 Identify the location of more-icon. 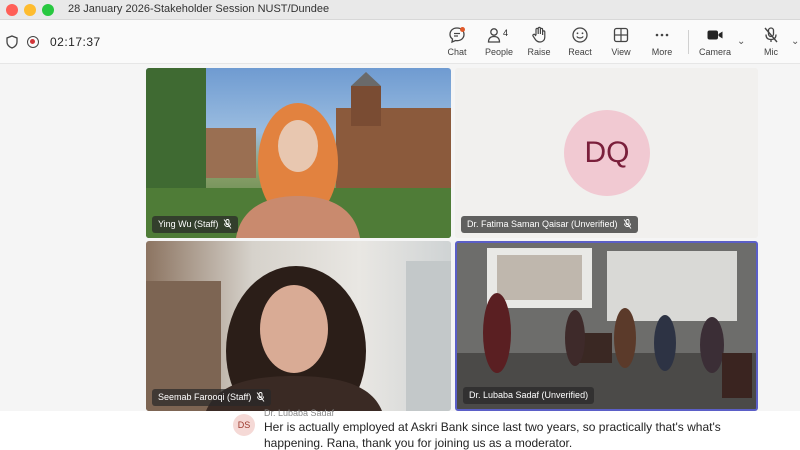
(662, 35).